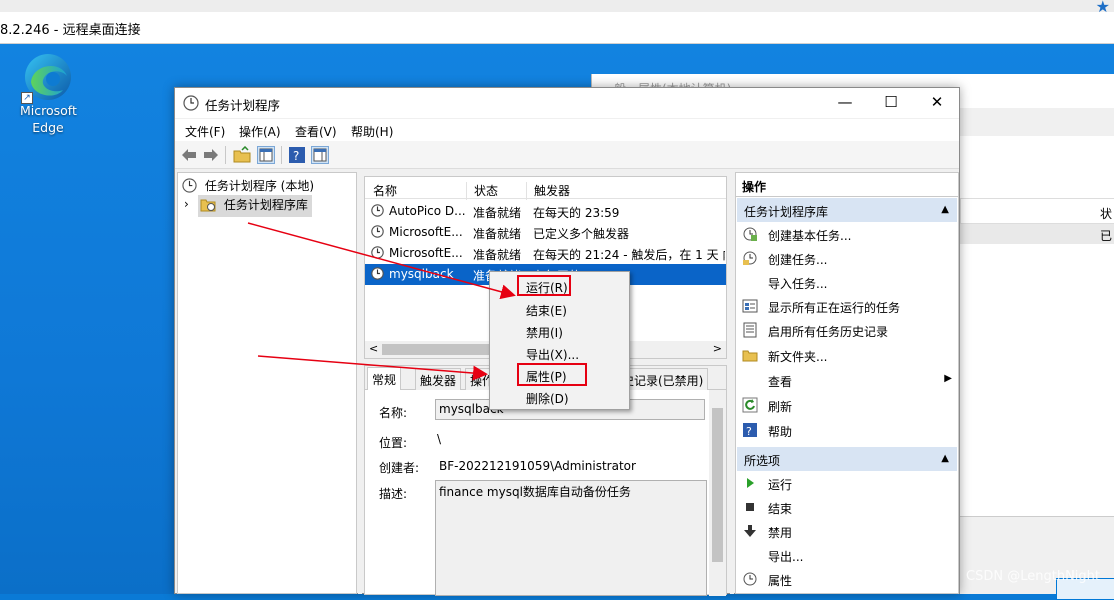 This screenshot has width=1114, height=600. I want to click on watermark: CSDN @LengthNight, so click(1033, 576).